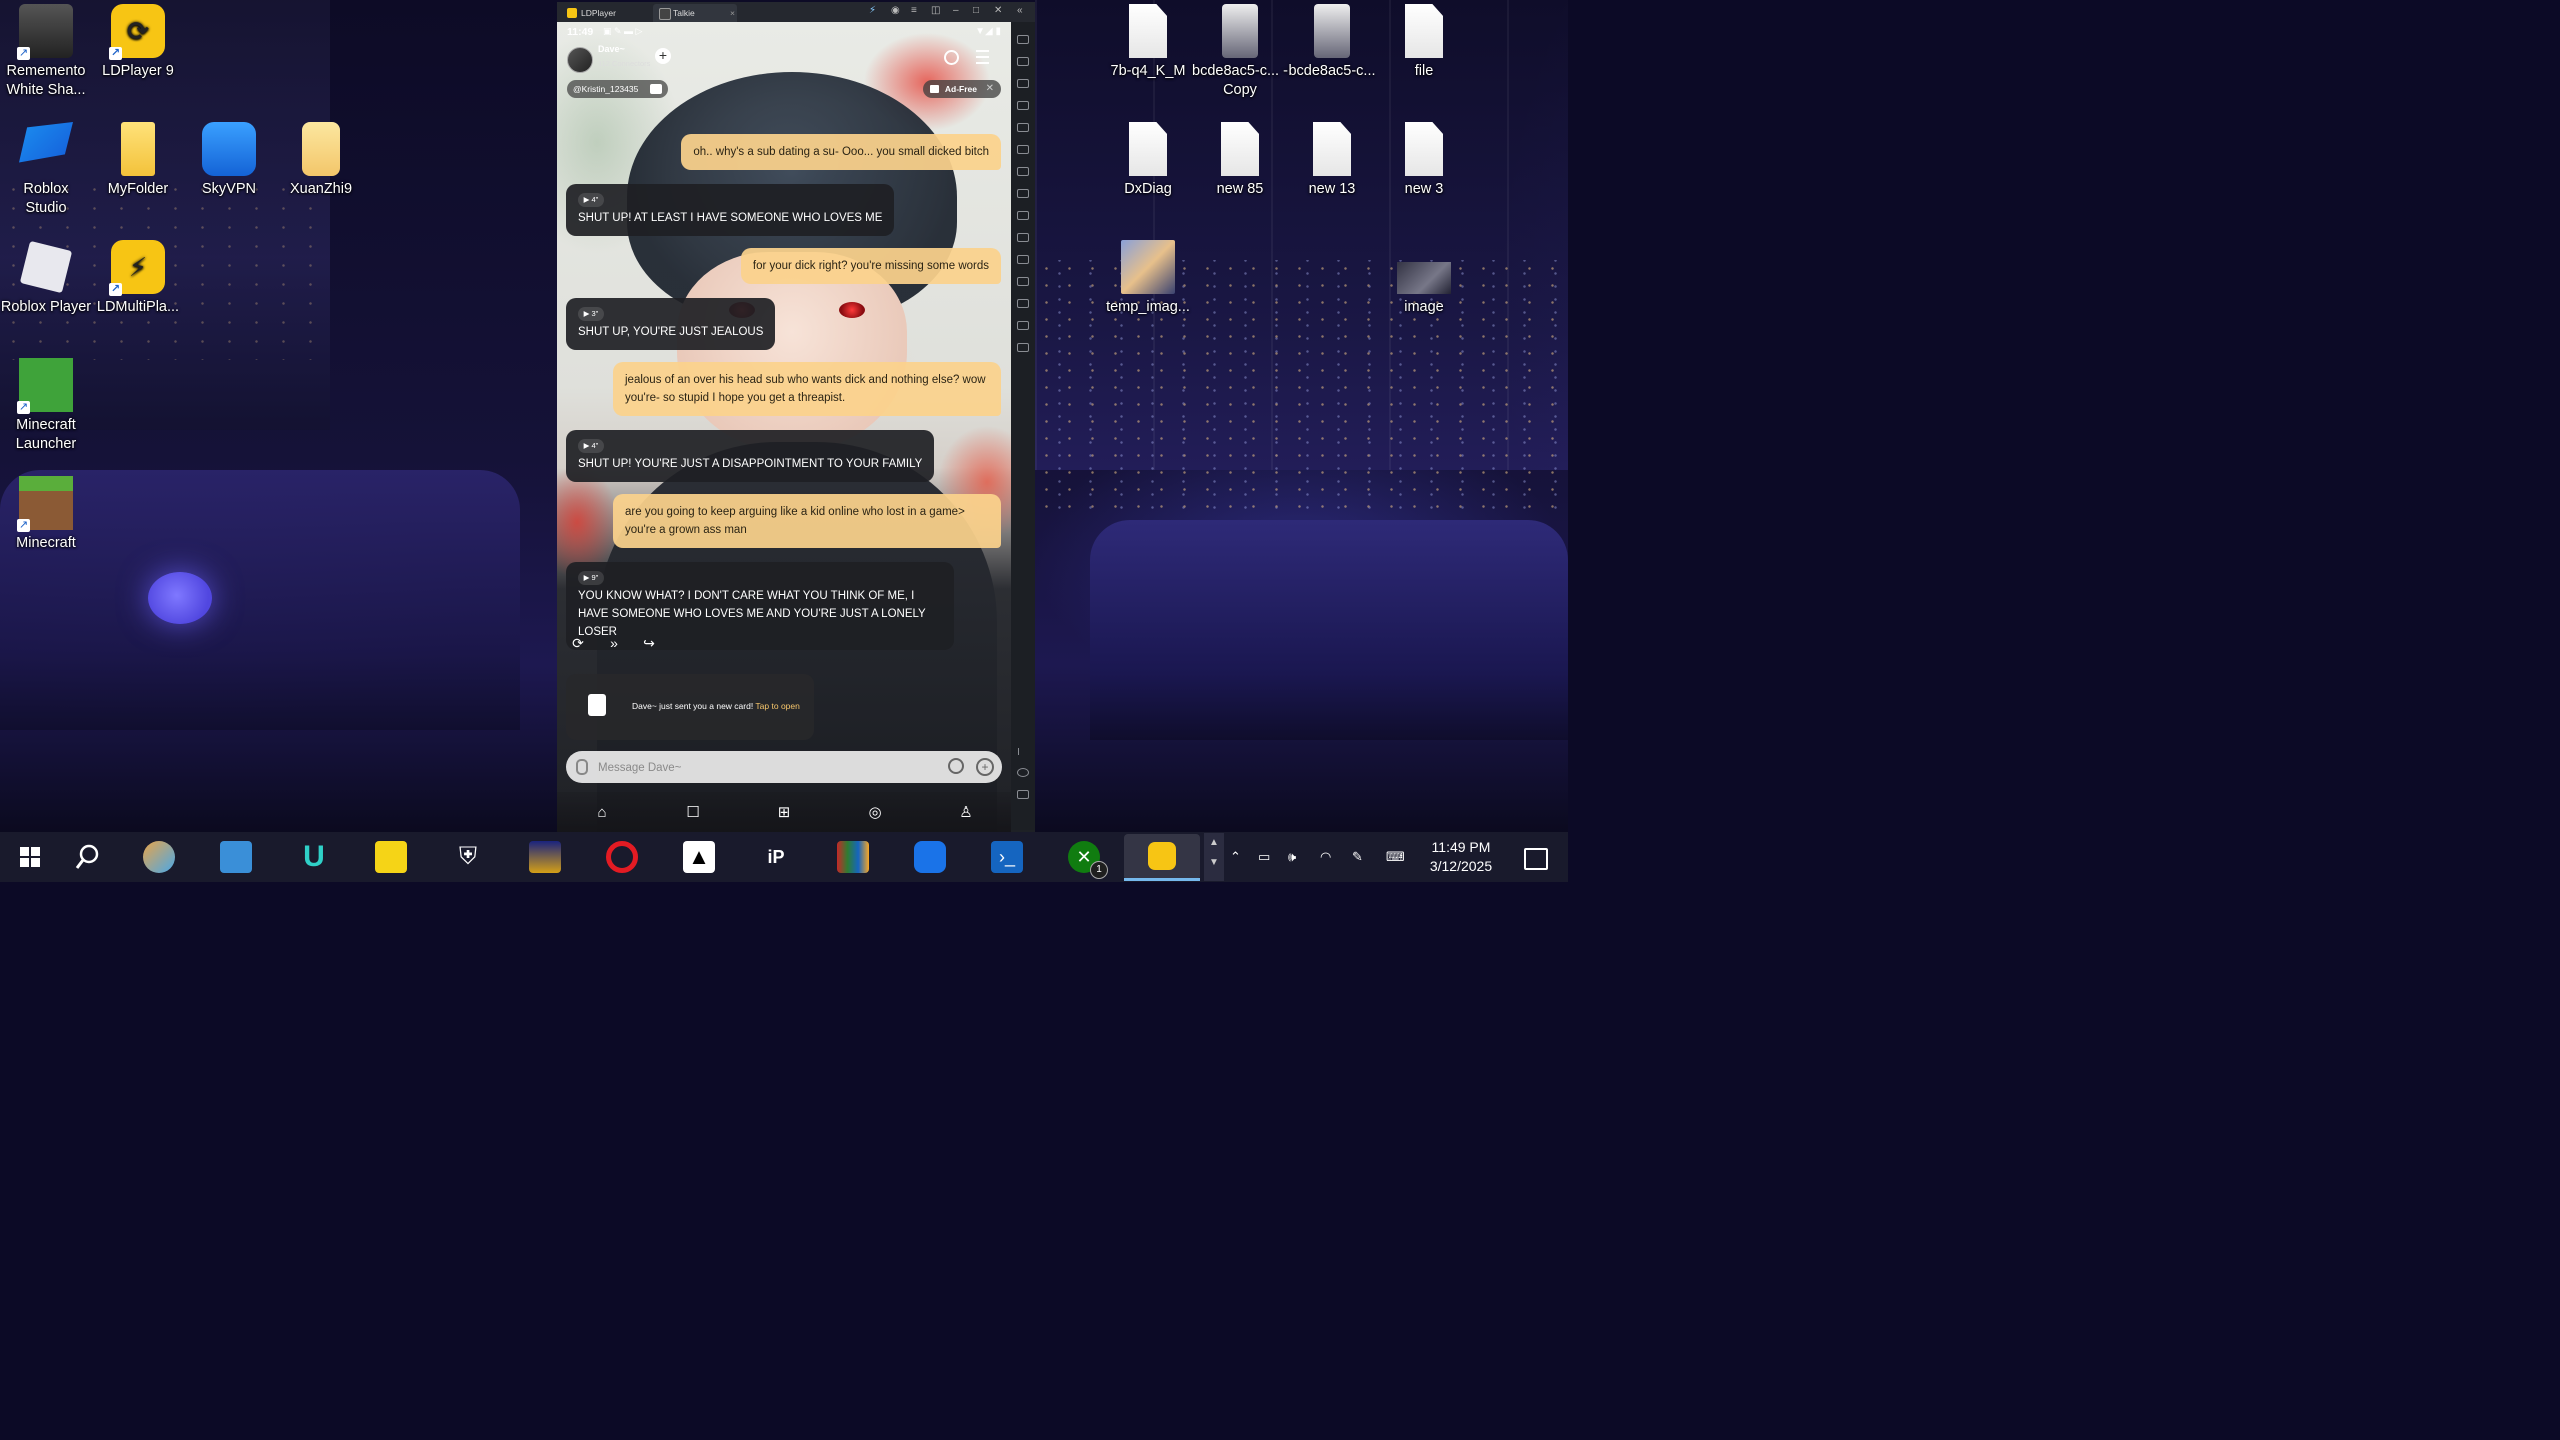 The width and height of the screenshot is (2560, 1440). Describe the element at coordinates (1240, 160) in the screenshot. I see `desktop-icon-new85: new 85` at that location.